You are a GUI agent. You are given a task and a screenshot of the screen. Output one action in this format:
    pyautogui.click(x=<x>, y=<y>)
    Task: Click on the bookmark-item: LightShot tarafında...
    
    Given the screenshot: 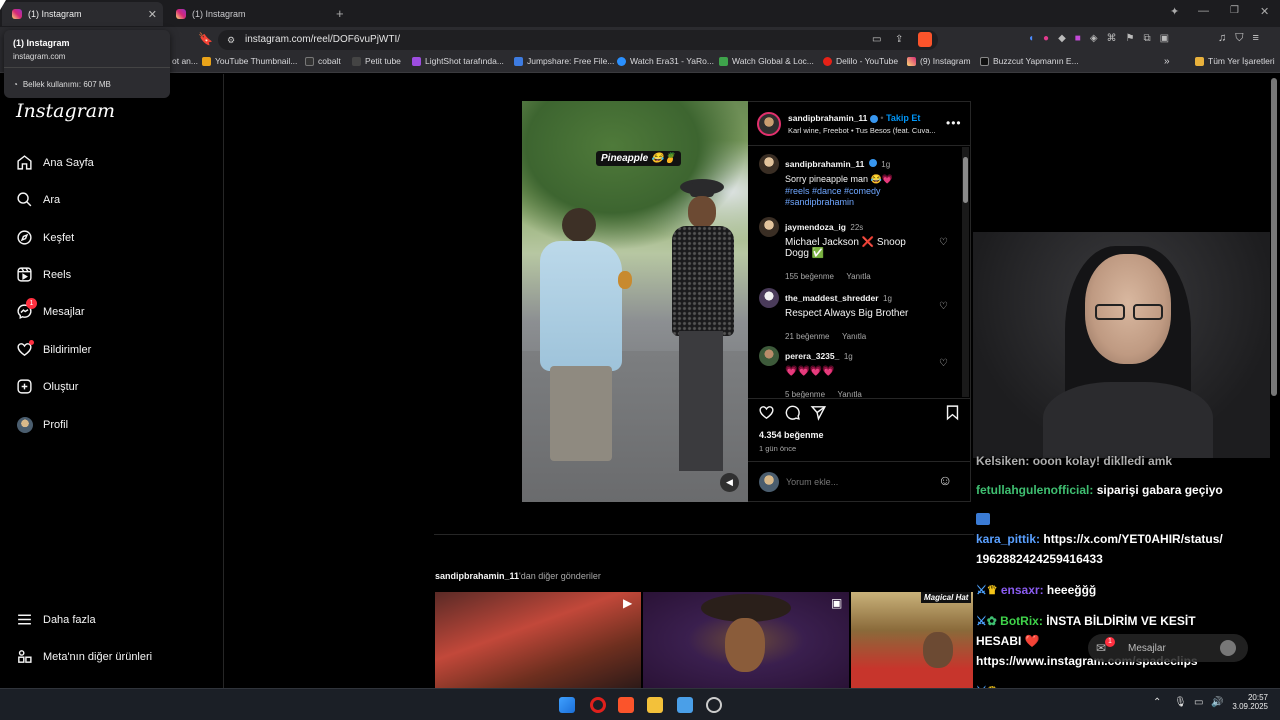 What is the action you would take?
    pyautogui.click(x=458, y=61)
    